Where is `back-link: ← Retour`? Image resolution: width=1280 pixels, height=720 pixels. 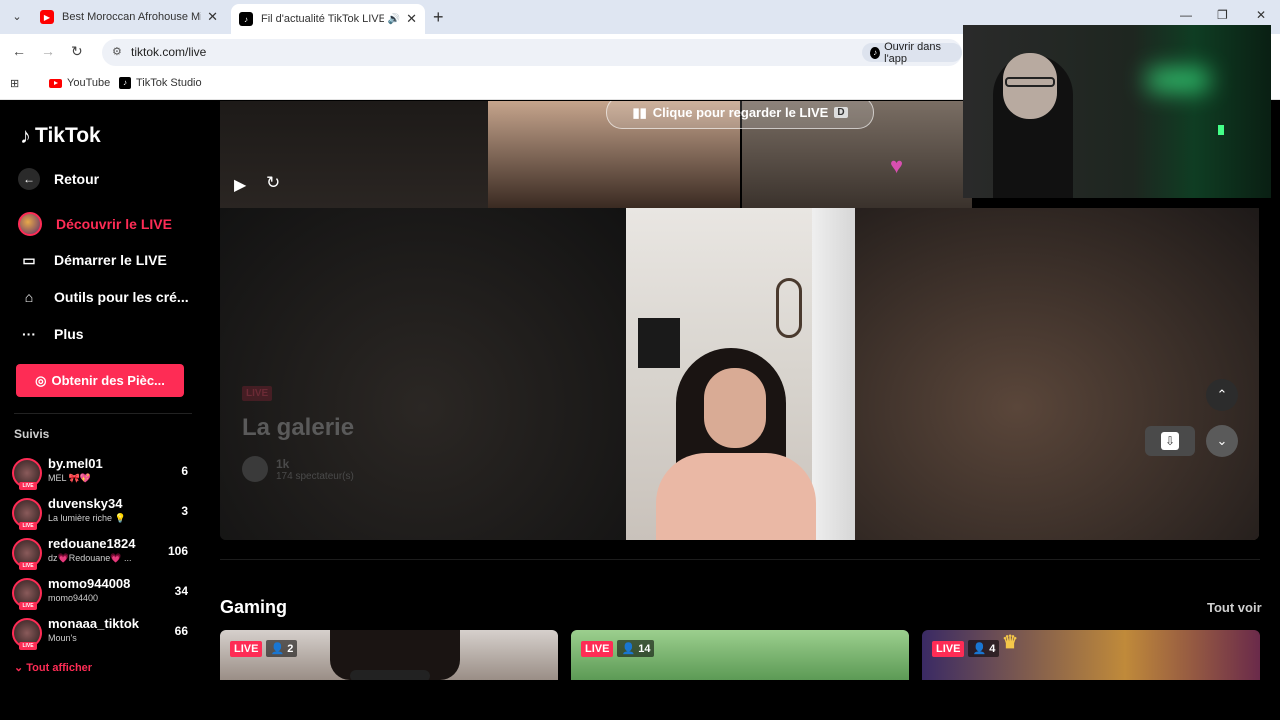
back-link: ← Retour is located at coordinates (58, 179).